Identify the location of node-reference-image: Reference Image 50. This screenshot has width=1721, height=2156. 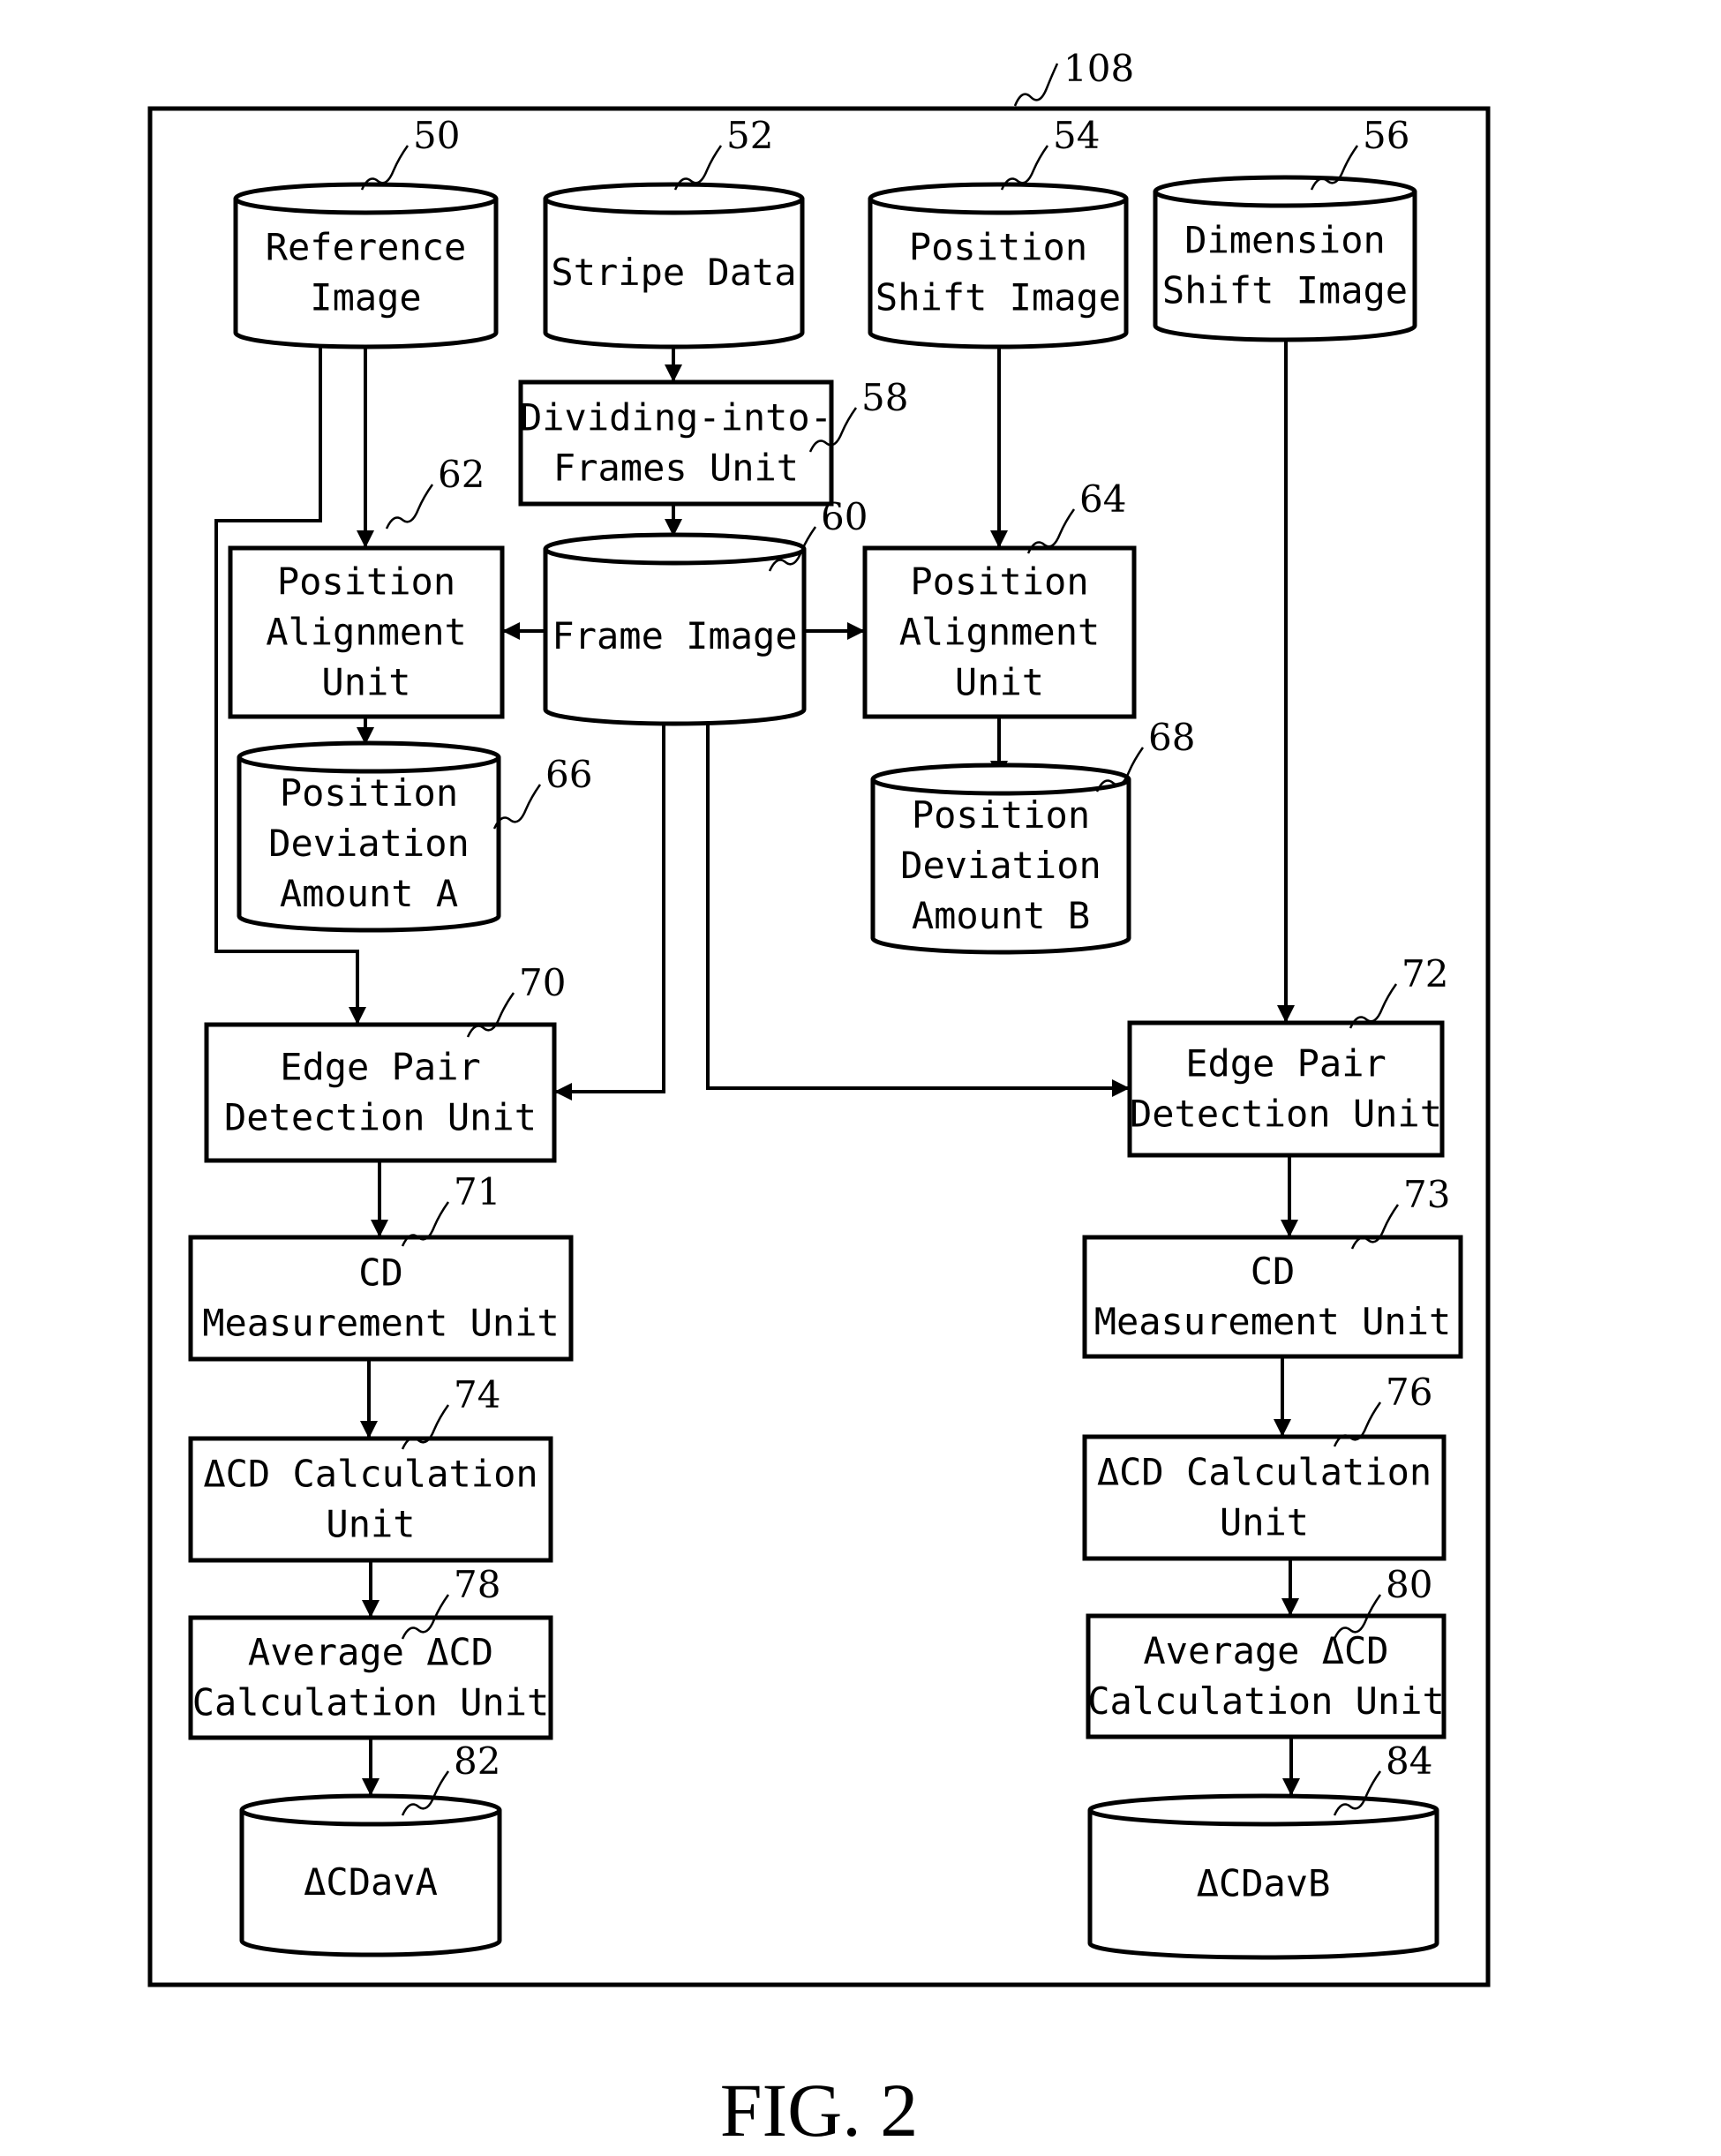
(366, 232).